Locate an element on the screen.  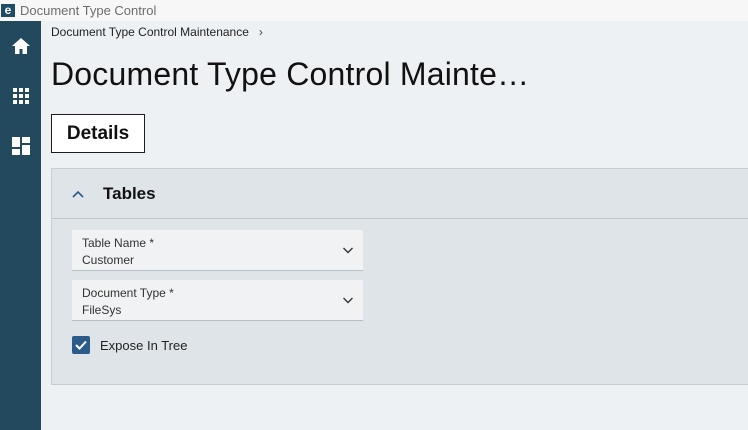
window-titlebar: e Document Type Control is located at coordinates (374, 10).